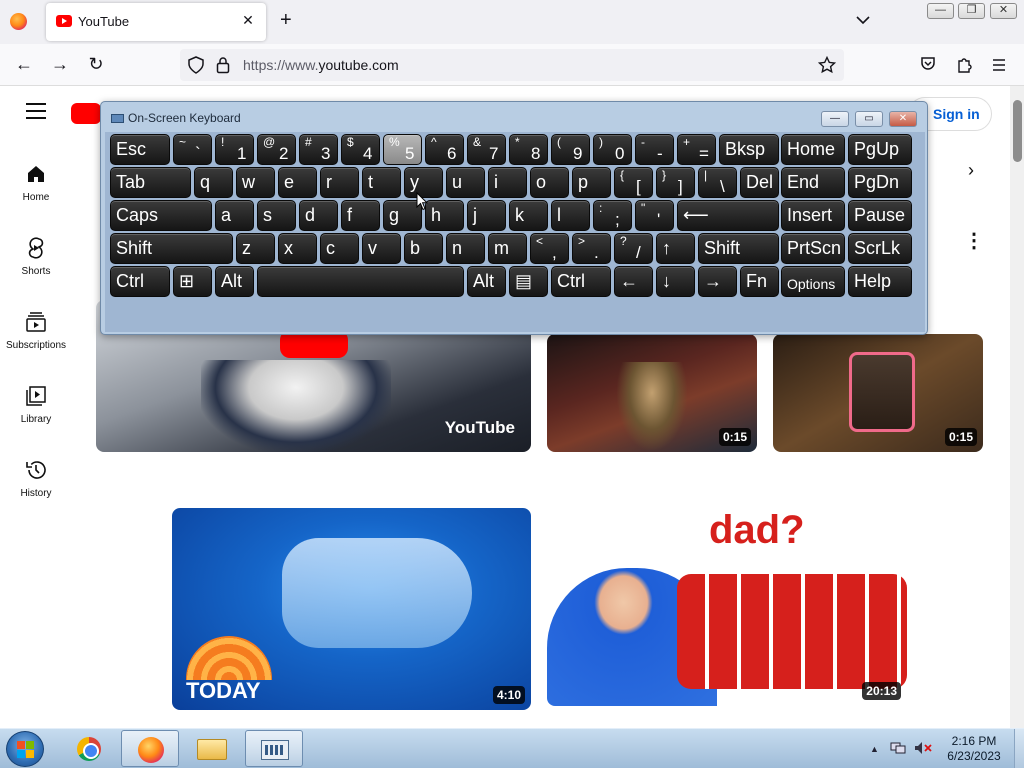 This screenshot has width=1024, height=768. What do you see at coordinates (570, 215) in the screenshot?
I see `key-l: l` at bounding box center [570, 215].